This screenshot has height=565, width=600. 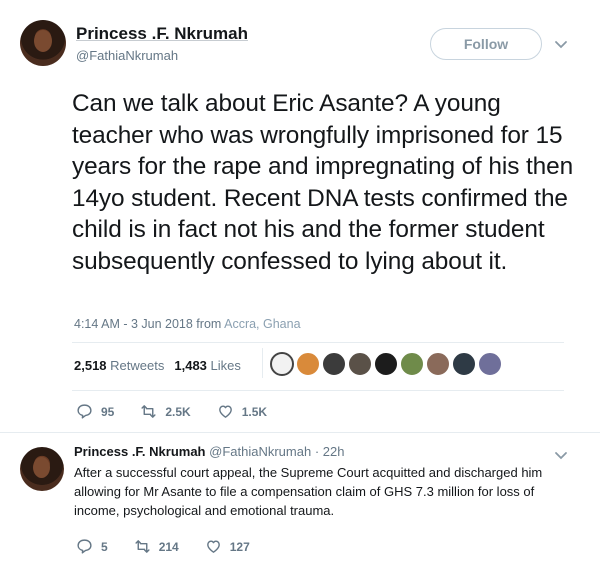 I want to click on tweet-timestamp: 4:14 AM - 3 Jun 2018 from Accra, Ghana, so click(x=187, y=324).